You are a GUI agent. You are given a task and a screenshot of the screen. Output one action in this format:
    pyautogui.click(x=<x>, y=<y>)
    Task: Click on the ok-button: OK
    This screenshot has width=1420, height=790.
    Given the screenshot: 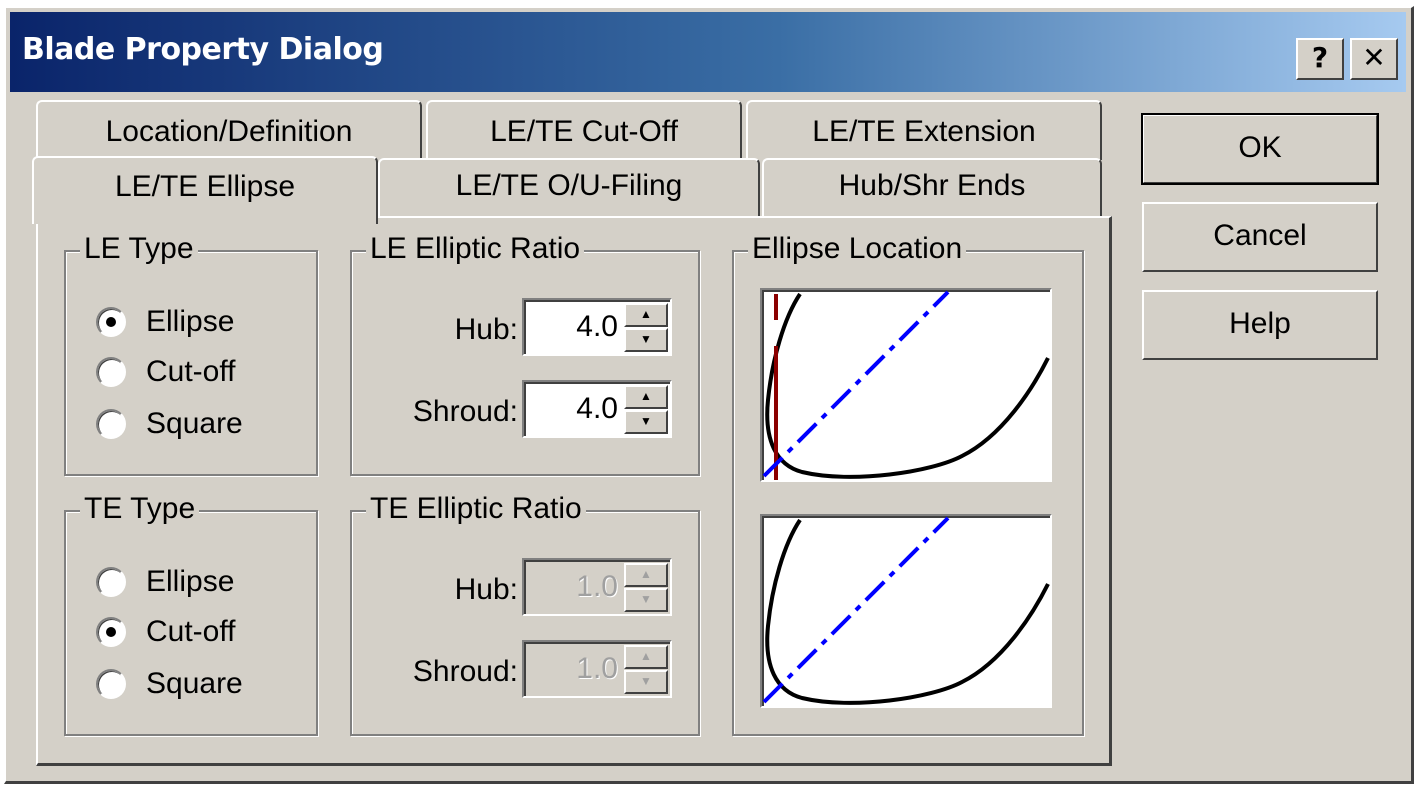 What is the action you would take?
    pyautogui.click(x=1260, y=149)
    